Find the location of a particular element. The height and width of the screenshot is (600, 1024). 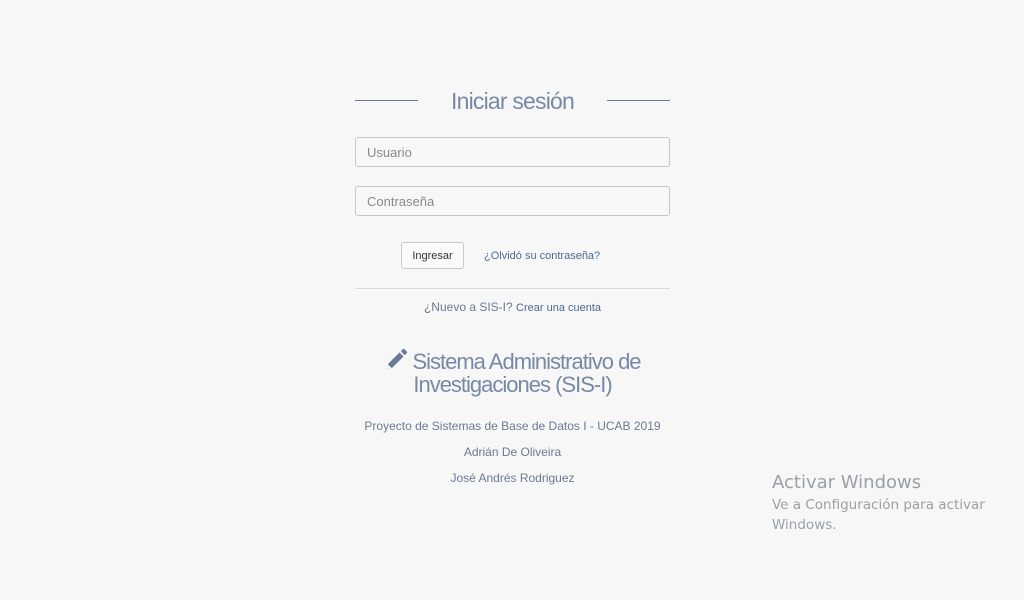

login-button: Ingresar is located at coordinates (432, 255).